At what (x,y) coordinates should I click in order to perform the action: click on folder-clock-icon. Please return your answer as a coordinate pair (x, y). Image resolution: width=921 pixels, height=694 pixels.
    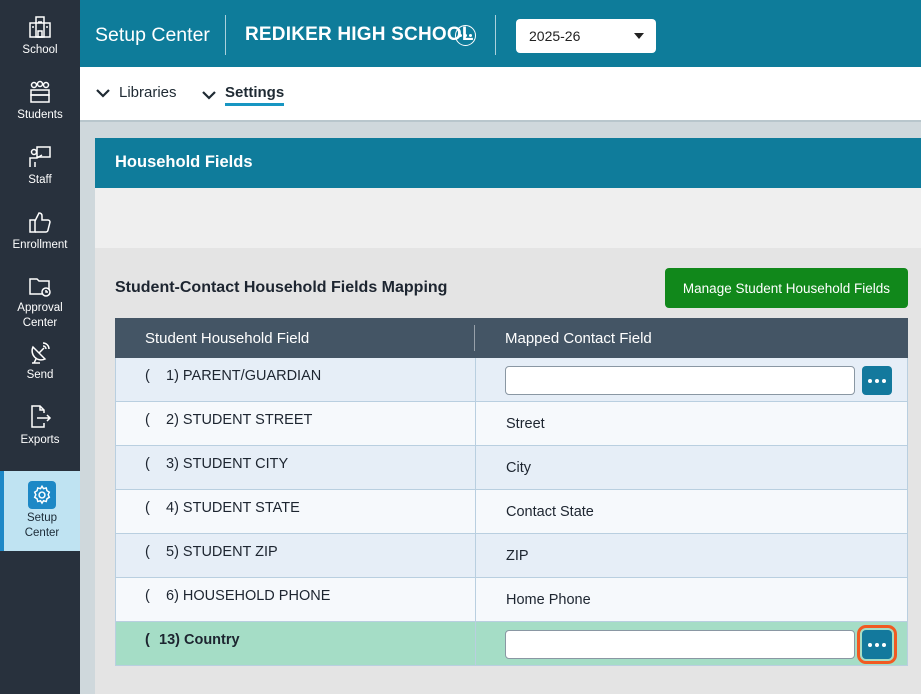
    Looking at the image, I should click on (40, 286).